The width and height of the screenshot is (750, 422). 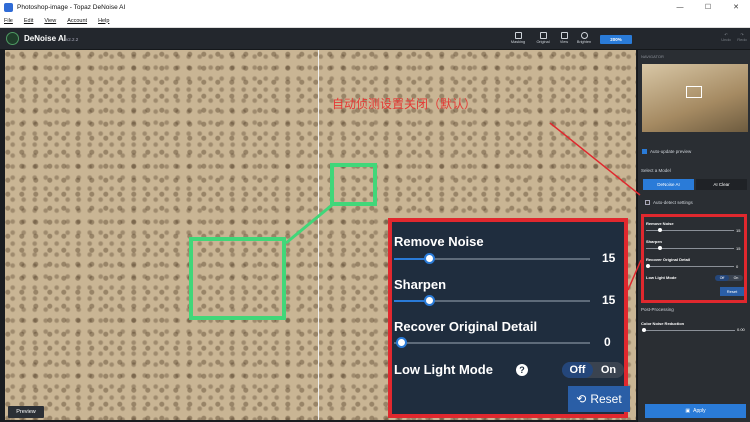 What do you see at coordinates (609, 258) in the screenshot?
I see `zoom-remove-noise-value: 15` at bounding box center [609, 258].